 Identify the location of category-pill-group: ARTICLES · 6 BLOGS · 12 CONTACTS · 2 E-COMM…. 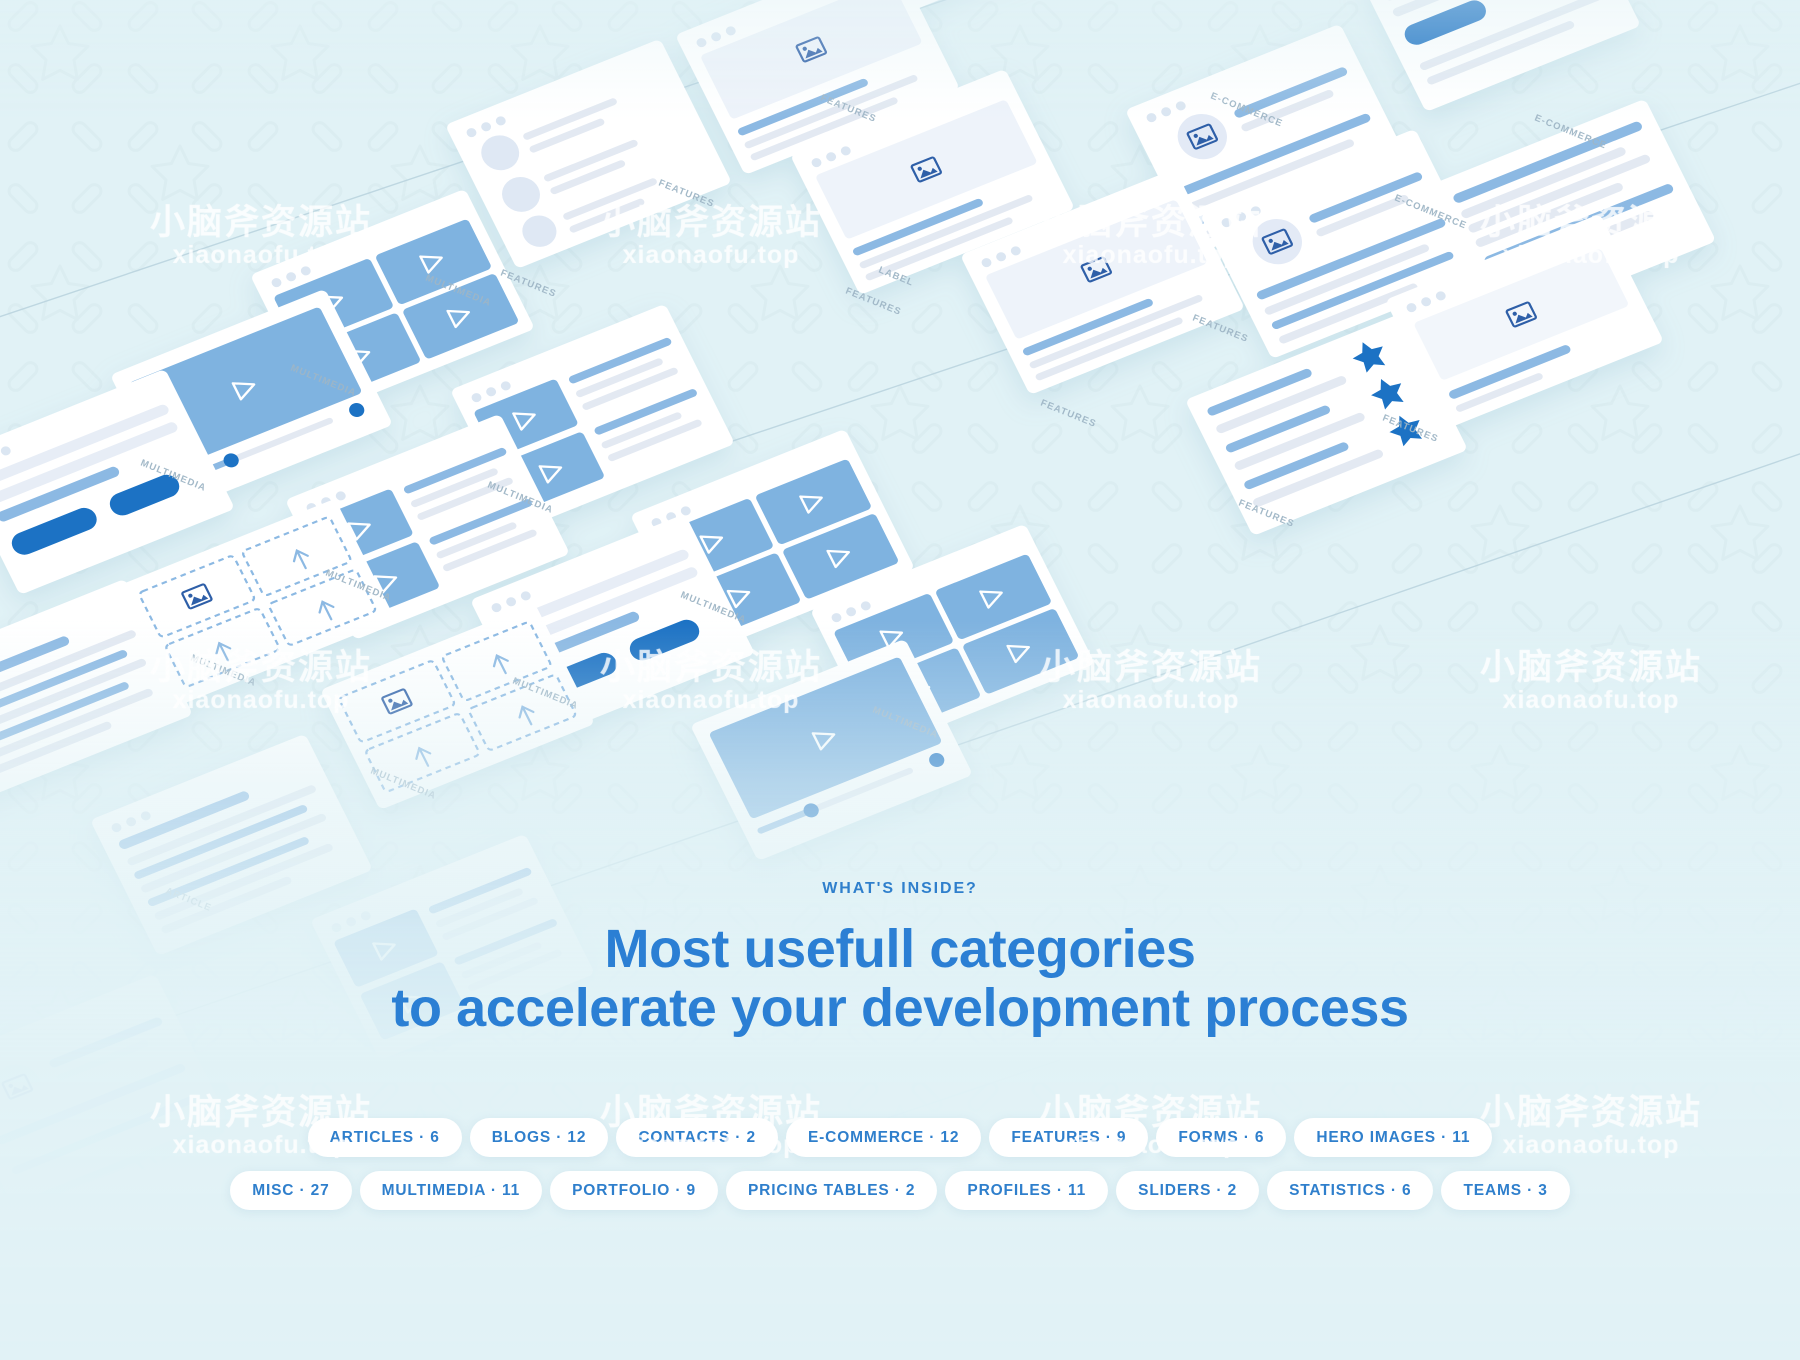
(900, 1171).